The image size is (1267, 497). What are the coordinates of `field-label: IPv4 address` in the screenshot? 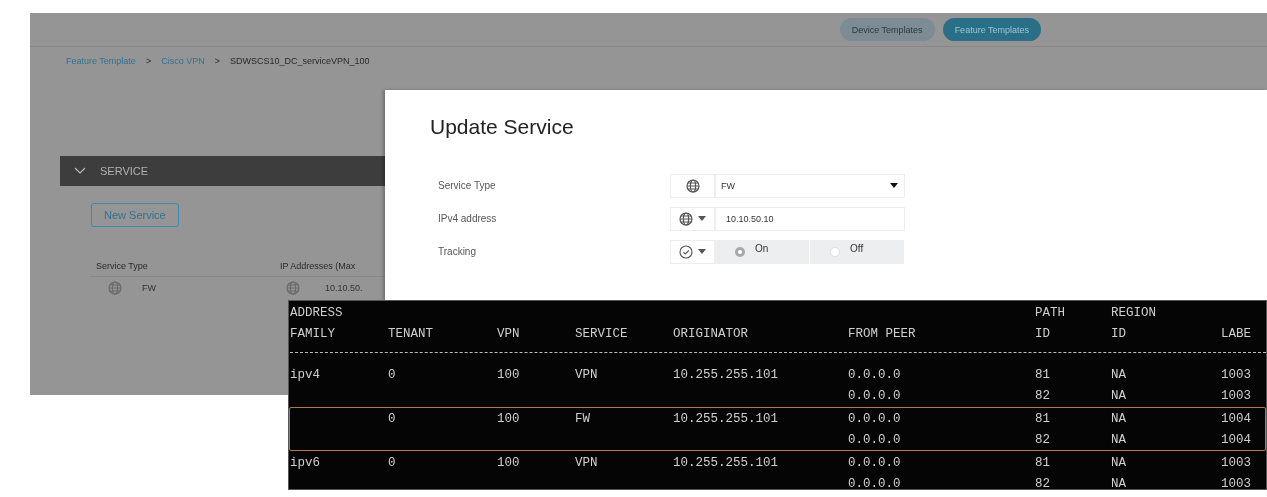 It's located at (467, 218).